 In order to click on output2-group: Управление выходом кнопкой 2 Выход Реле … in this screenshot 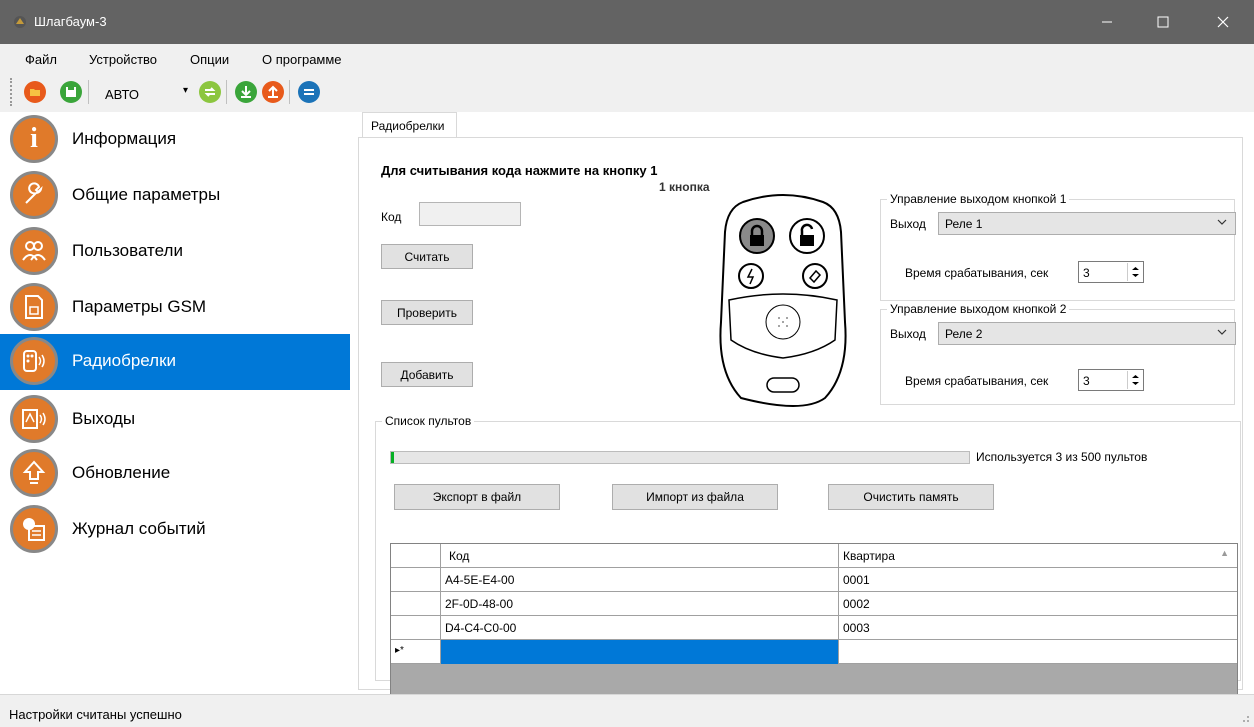, I will do `click(1058, 353)`.